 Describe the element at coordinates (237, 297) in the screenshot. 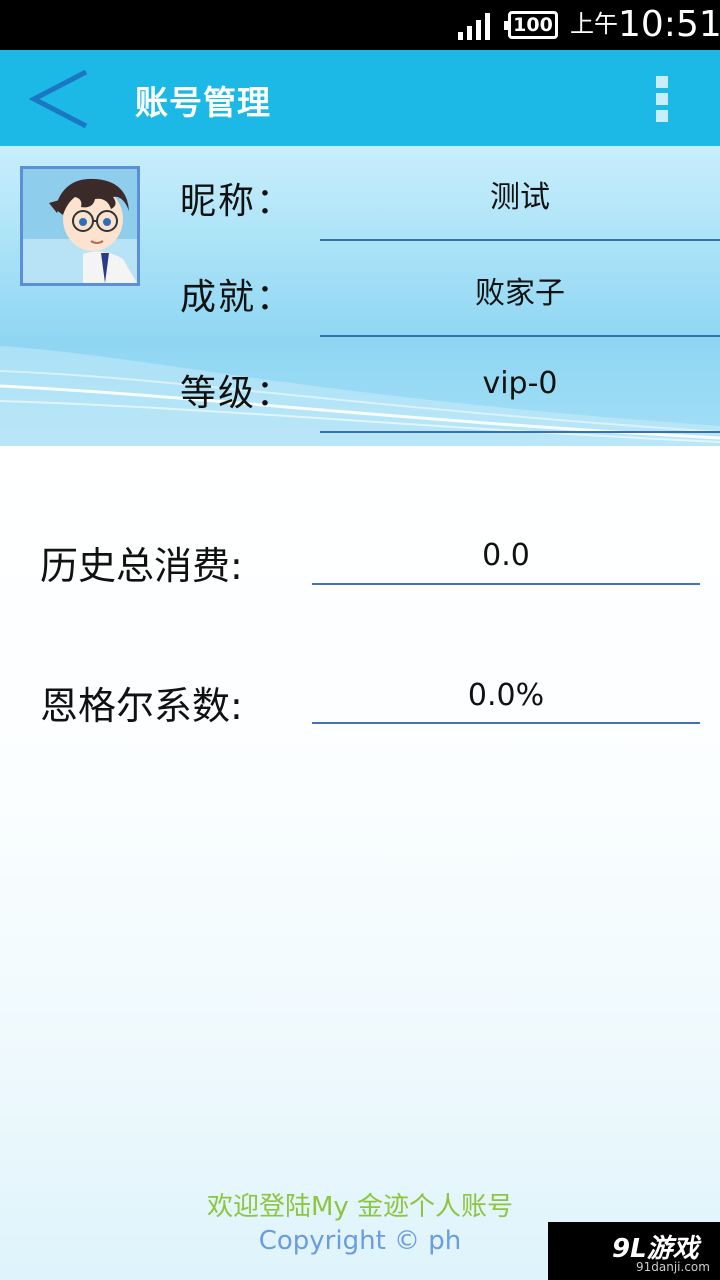

I see `achievement-label: 成就：` at that location.